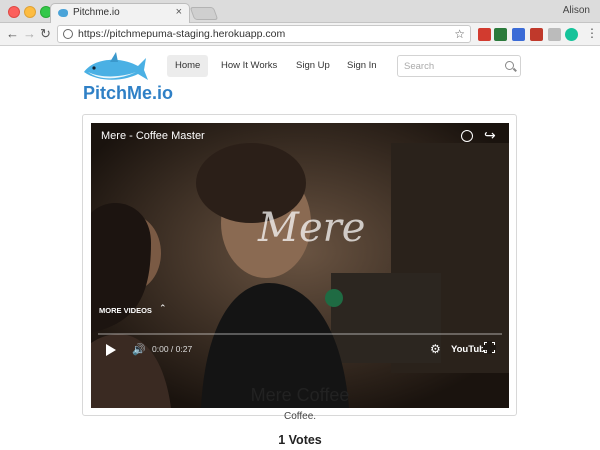 The height and width of the screenshot is (450, 600). What do you see at coordinates (179, 12) in the screenshot?
I see `tab-close-icon: ×` at bounding box center [179, 12].